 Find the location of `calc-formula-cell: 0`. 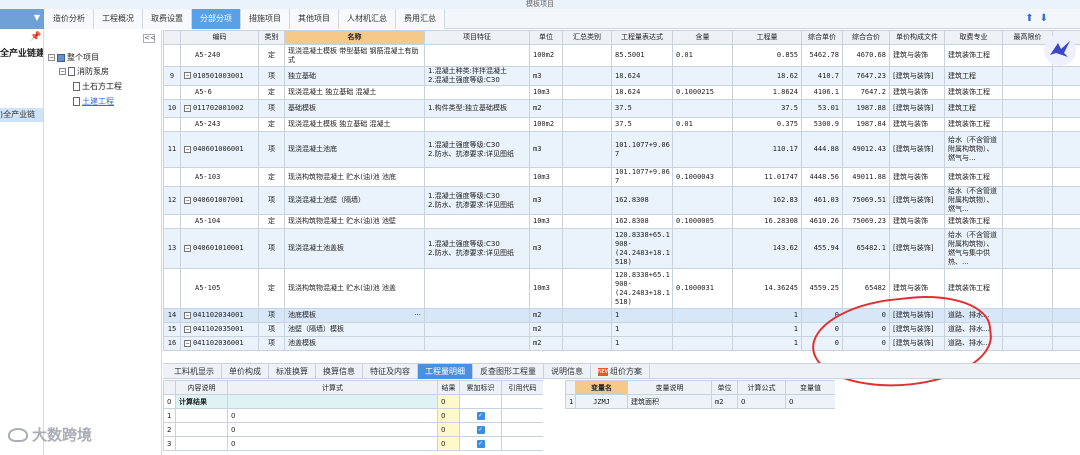

calc-formula-cell: 0 is located at coordinates (332, 429).